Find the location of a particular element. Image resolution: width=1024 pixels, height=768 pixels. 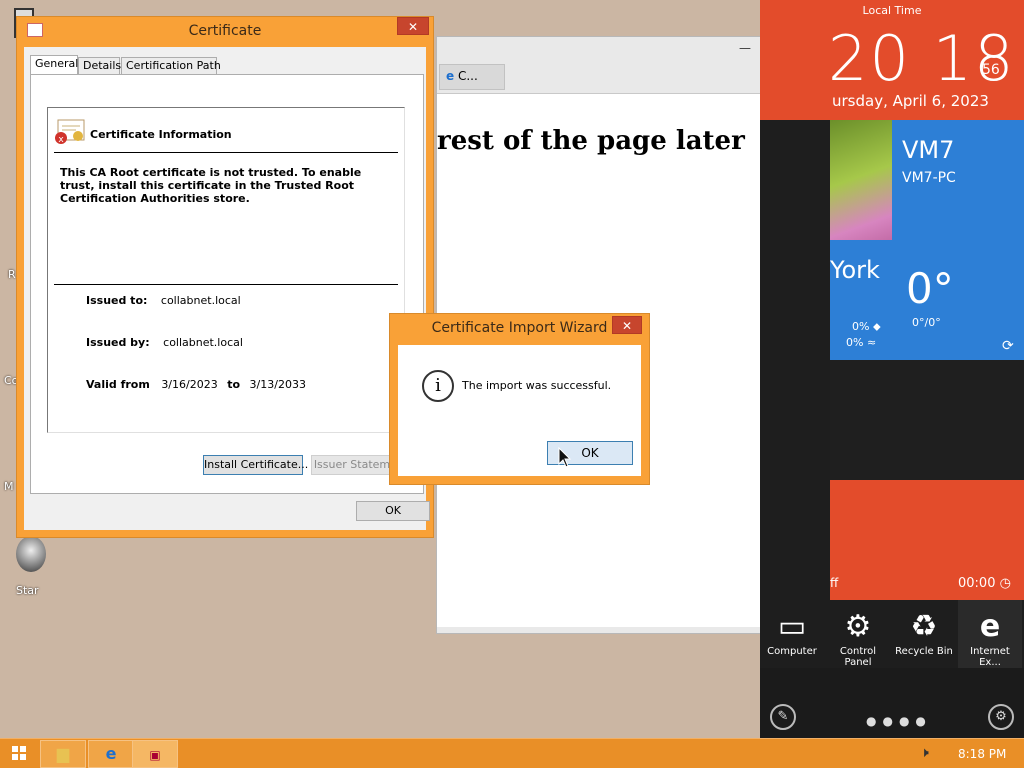

validity-row: Valid from 3/16/2023 to 3/13/2033 is located at coordinates (196, 384).